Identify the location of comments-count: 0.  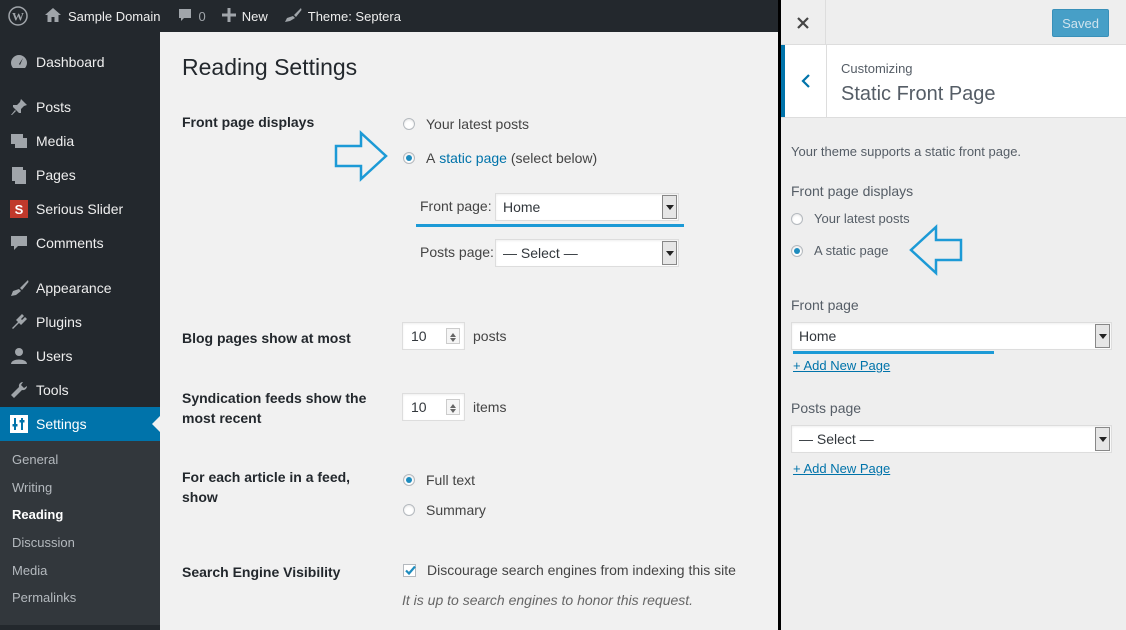
(202, 16).